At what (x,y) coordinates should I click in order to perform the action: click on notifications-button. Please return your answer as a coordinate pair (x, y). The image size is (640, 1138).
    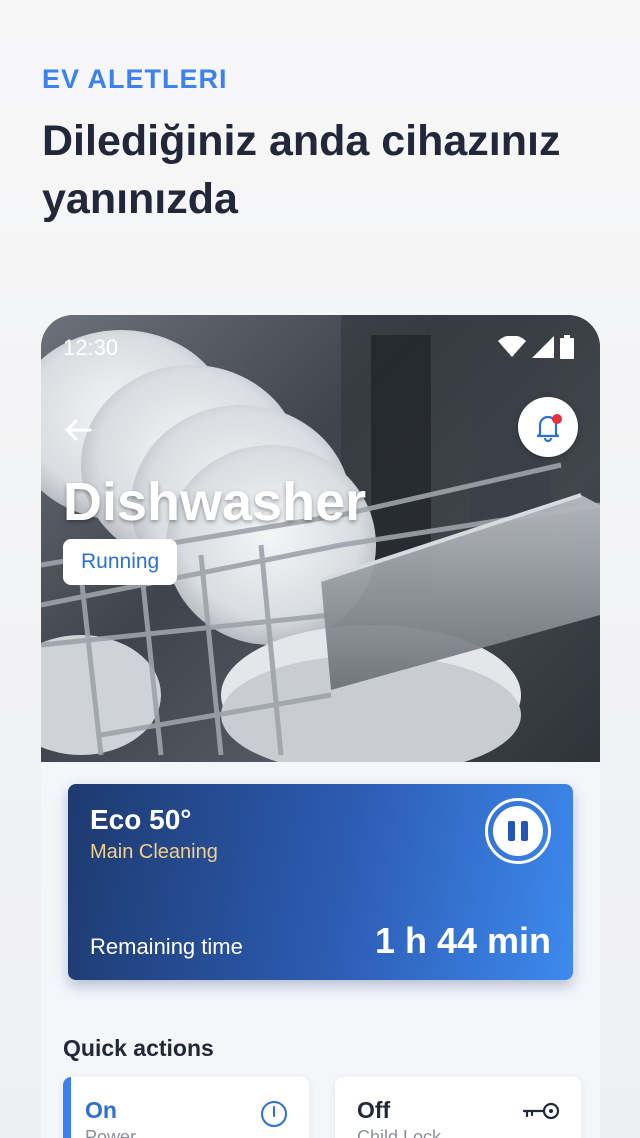
    Looking at the image, I should click on (548, 427).